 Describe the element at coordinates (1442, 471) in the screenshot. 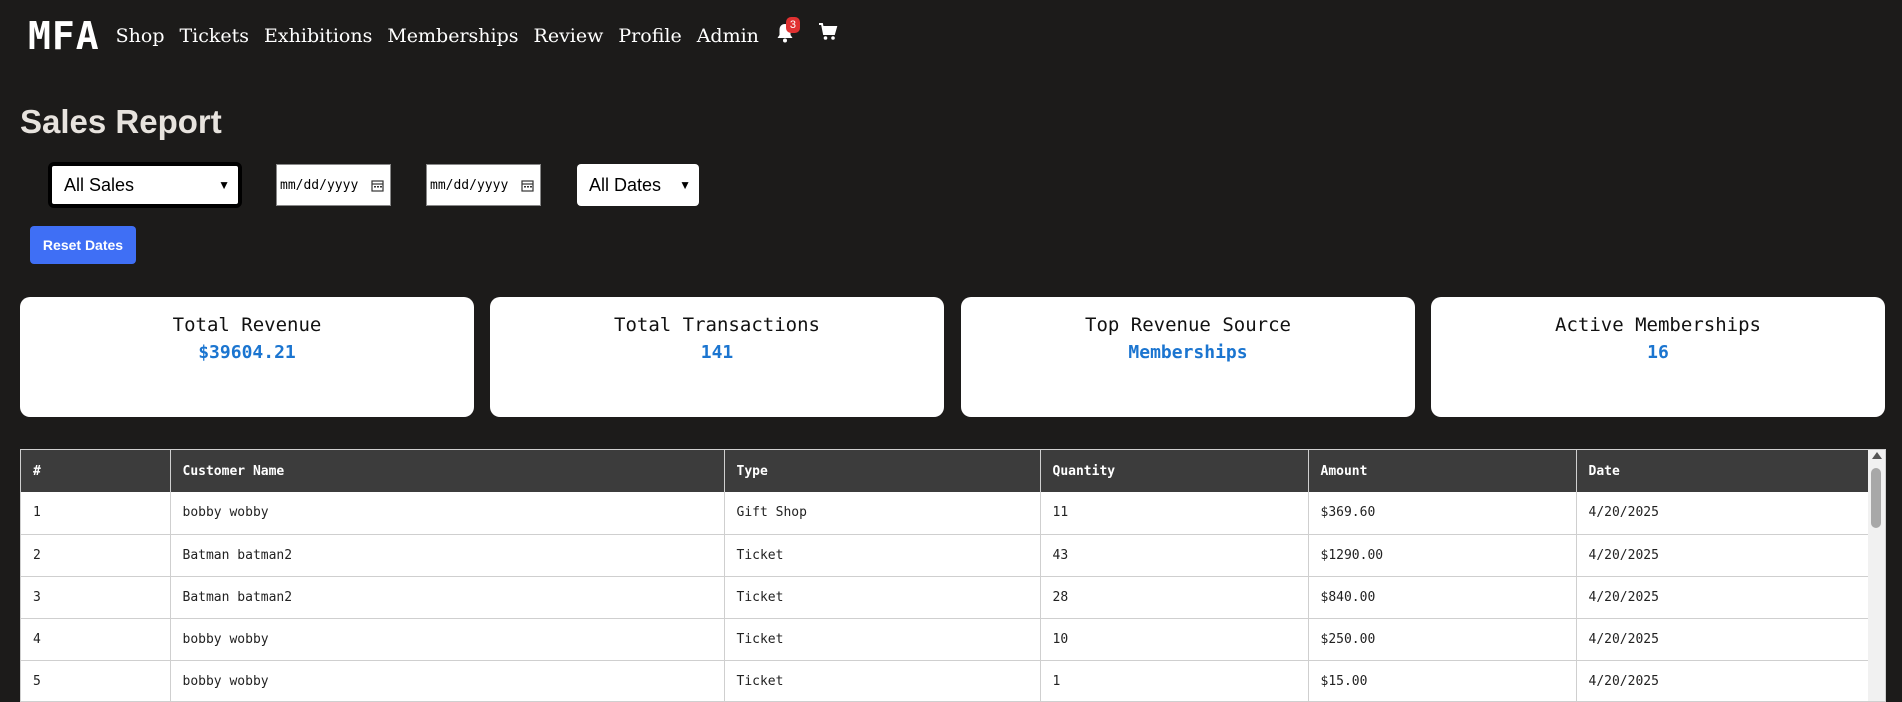

I see `column-header: Amount` at that location.